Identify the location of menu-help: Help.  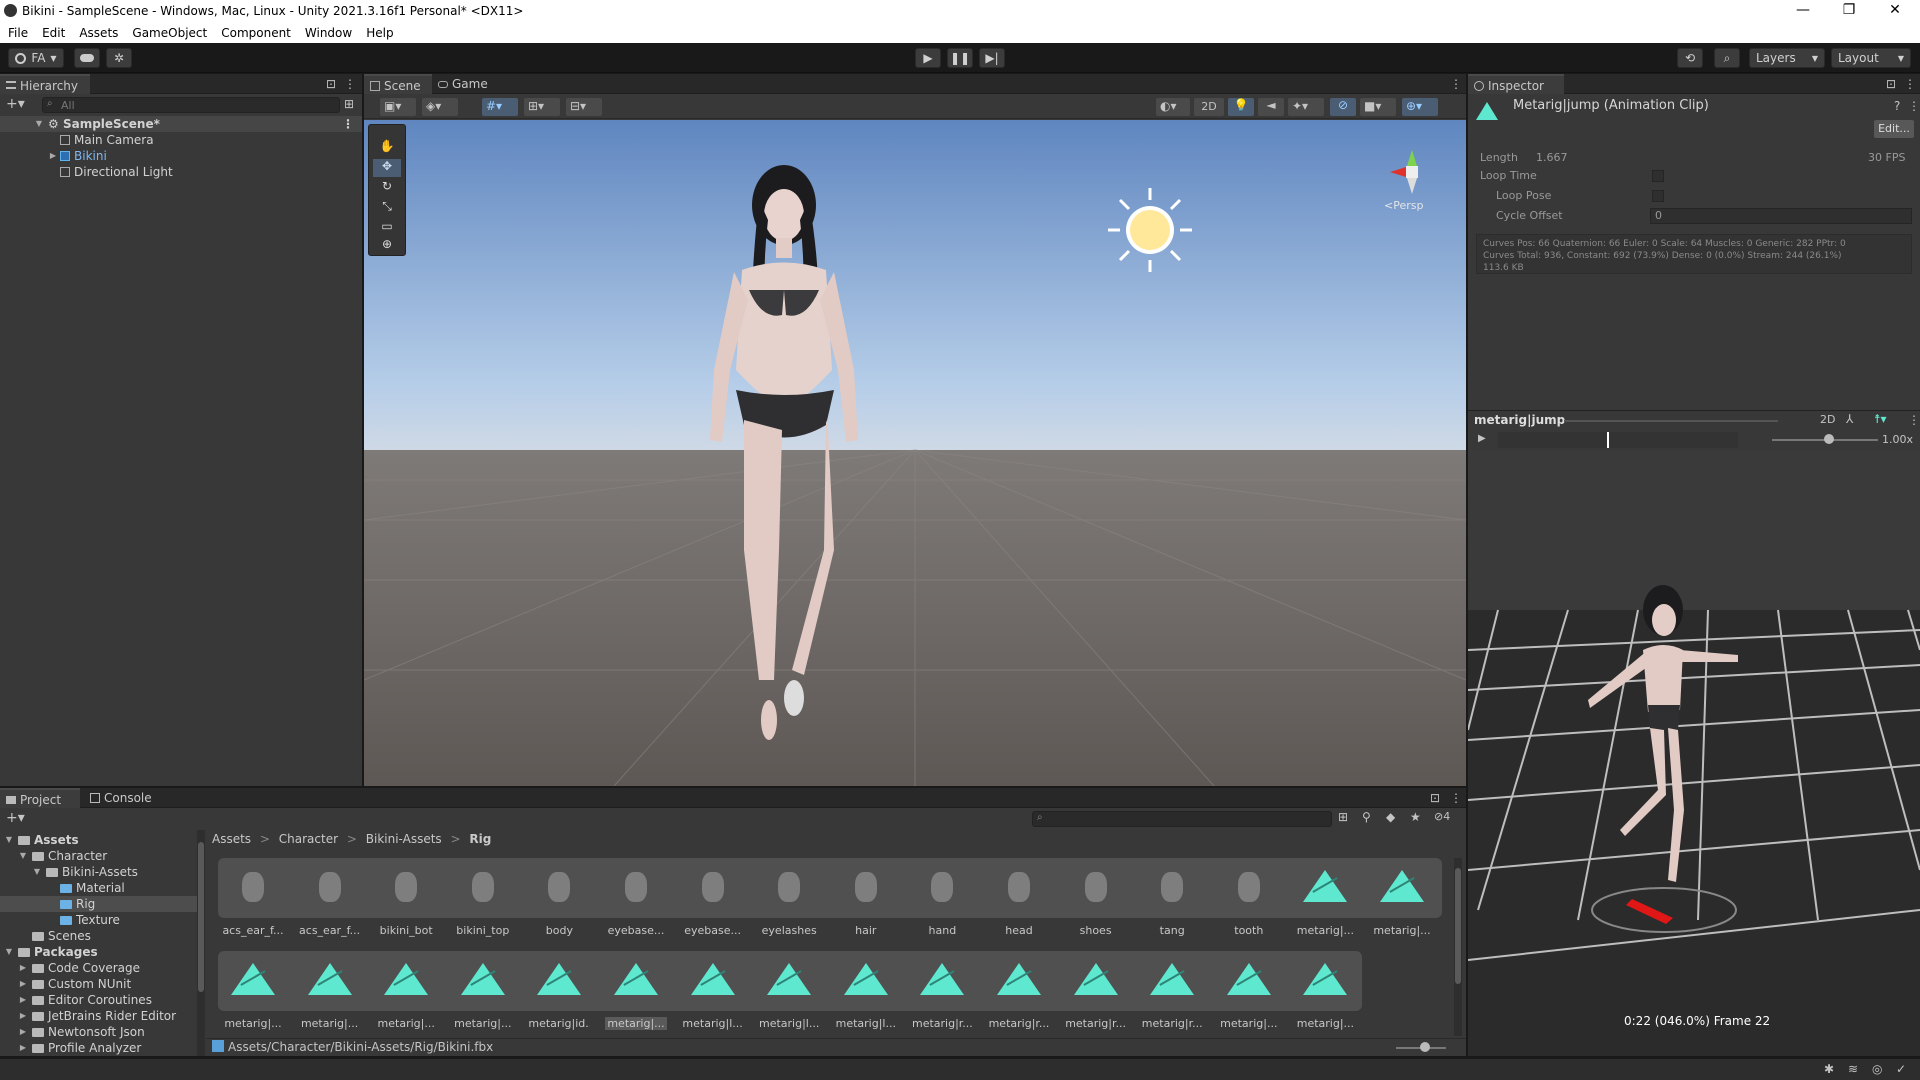
(378, 33).